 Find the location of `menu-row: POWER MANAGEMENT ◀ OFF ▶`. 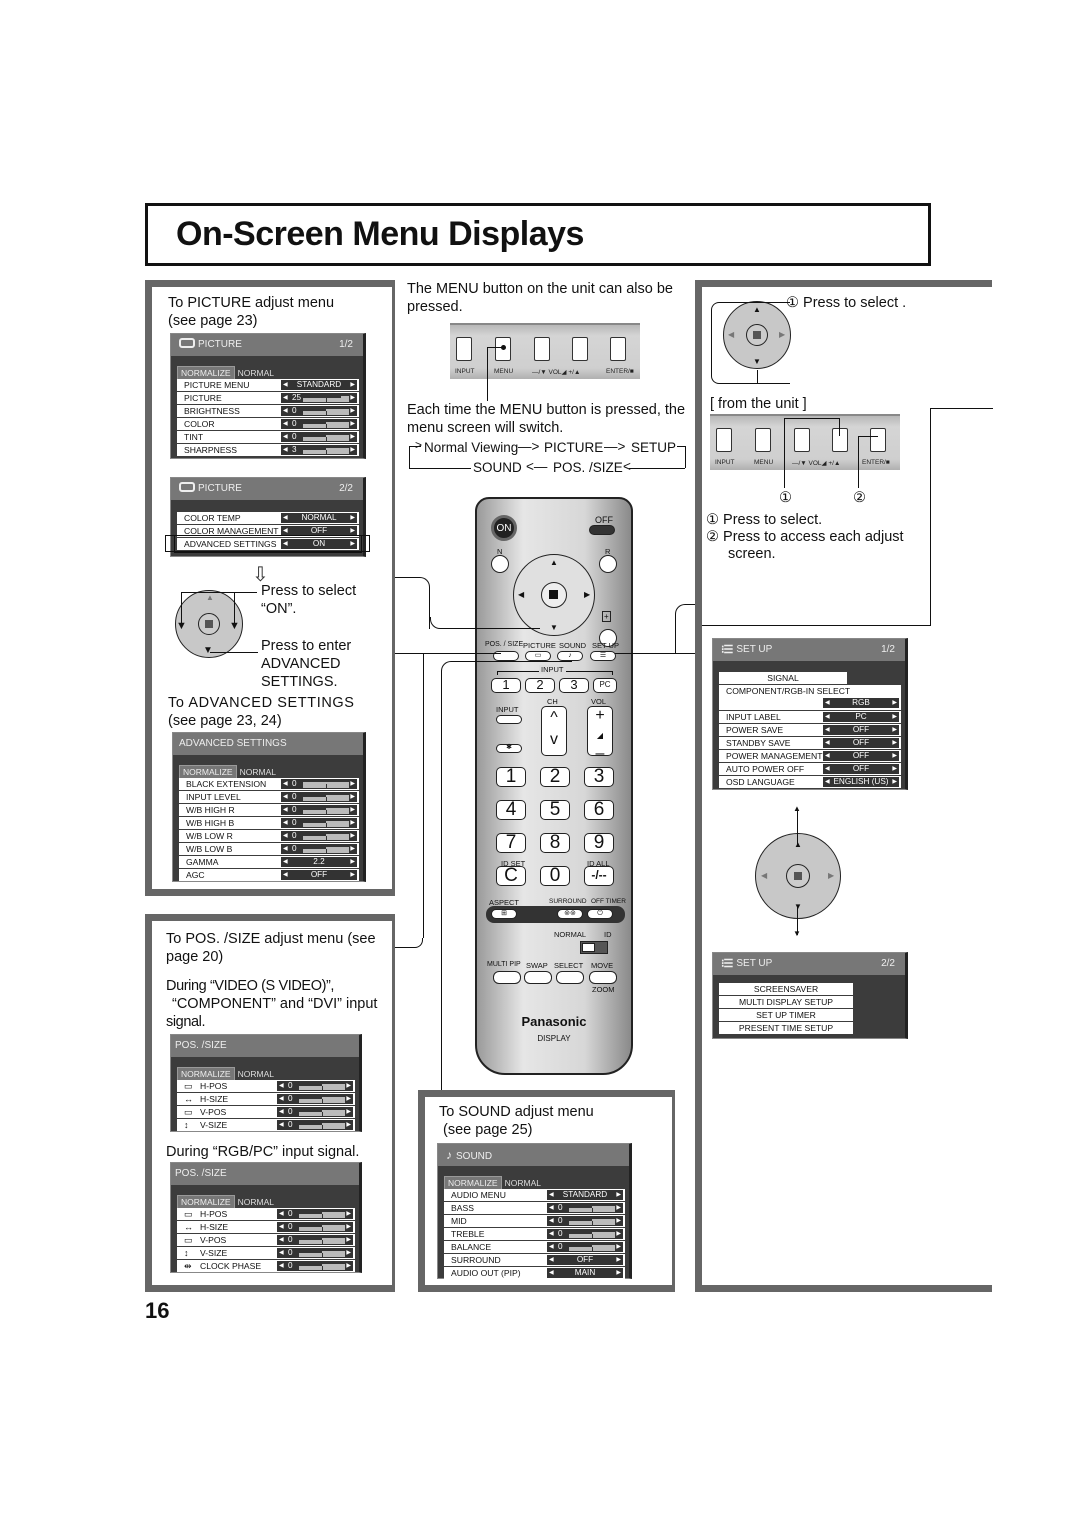

menu-row: POWER MANAGEMENT ◀ OFF ▶ is located at coordinates (810, 756).